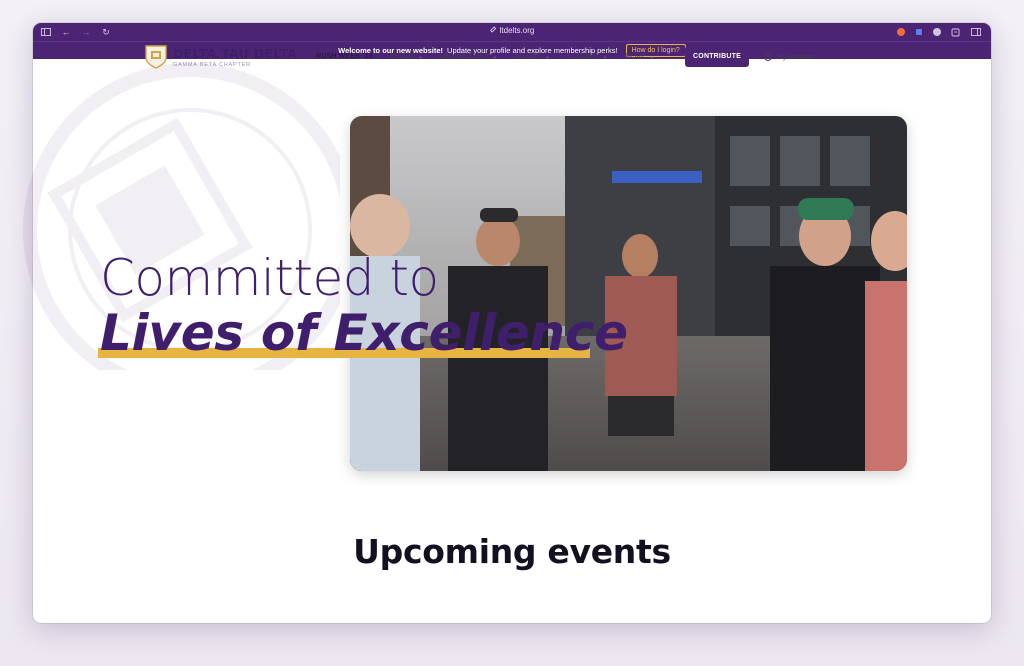  What do you see at coordinates (517, 30) in the screenshot?
I see `url-text: ltdelts.org` at bounding box center [517, 30].